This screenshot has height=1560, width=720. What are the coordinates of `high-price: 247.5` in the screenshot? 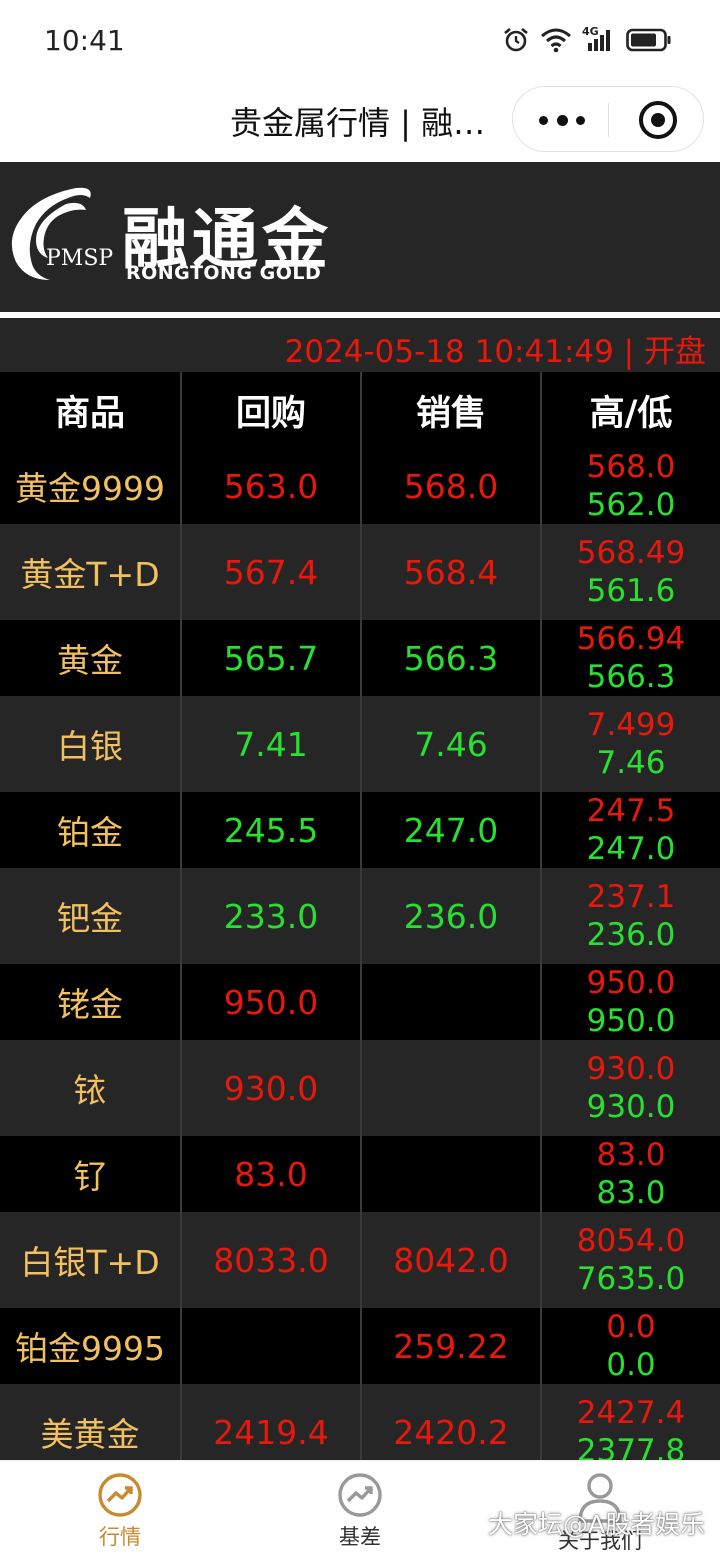 It's located at (631, 811).